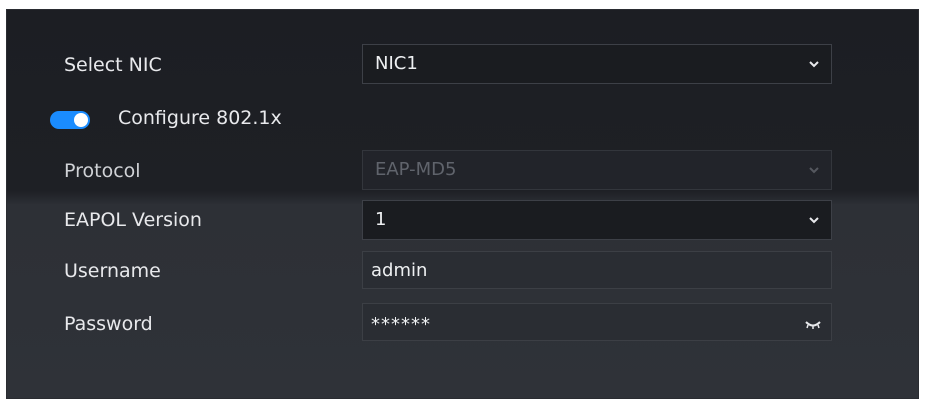 The width and height of the screenshot is (927, 406). What do you see at coordinates (416, 169) in the screenshot?
I see `protocol-value: EAP-MD5` at bounding box center [416, 169].